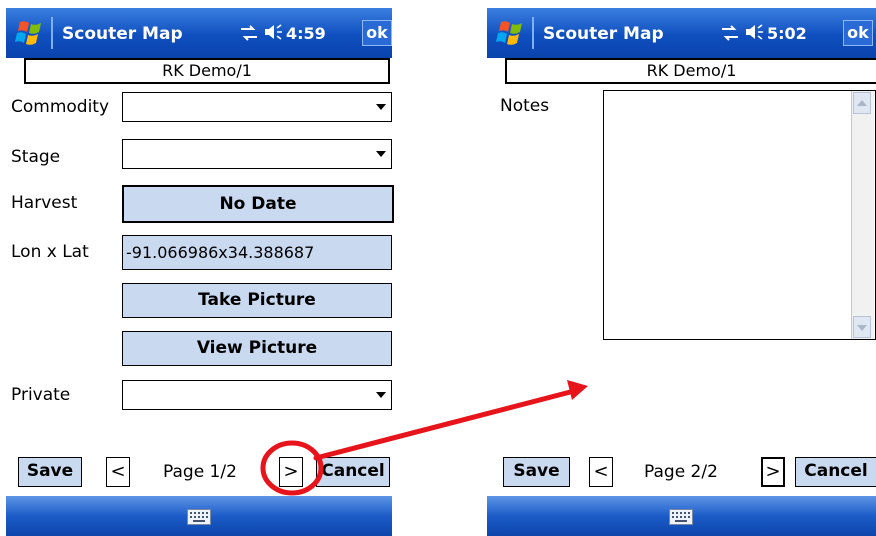 The width and height of the screenshot is (876, 536). I want to click on page-indicator: Page 1/2, so click(200, 472).